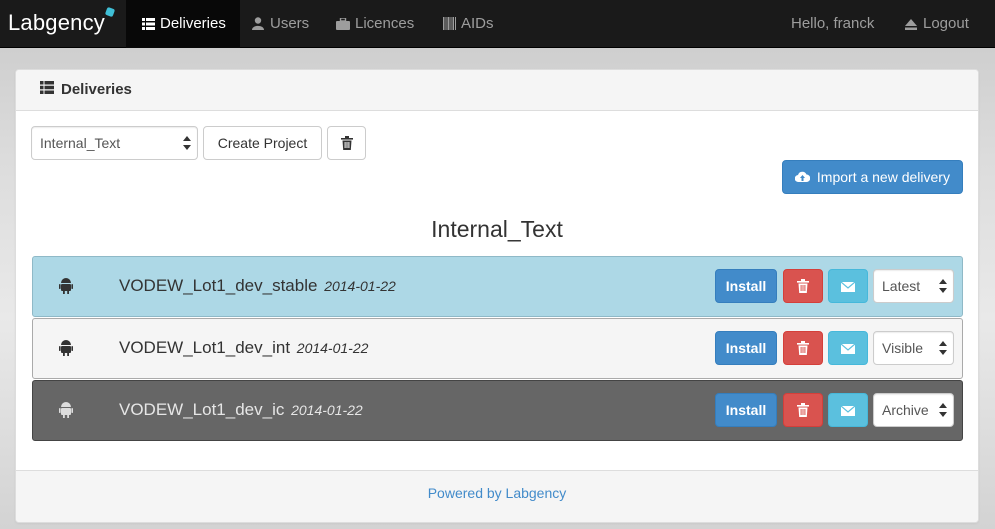 The image size is (995, 529). I want to click on delivery-name: VODEW_Lot1_dev_ic 2014-01-22, so click(241, 410).